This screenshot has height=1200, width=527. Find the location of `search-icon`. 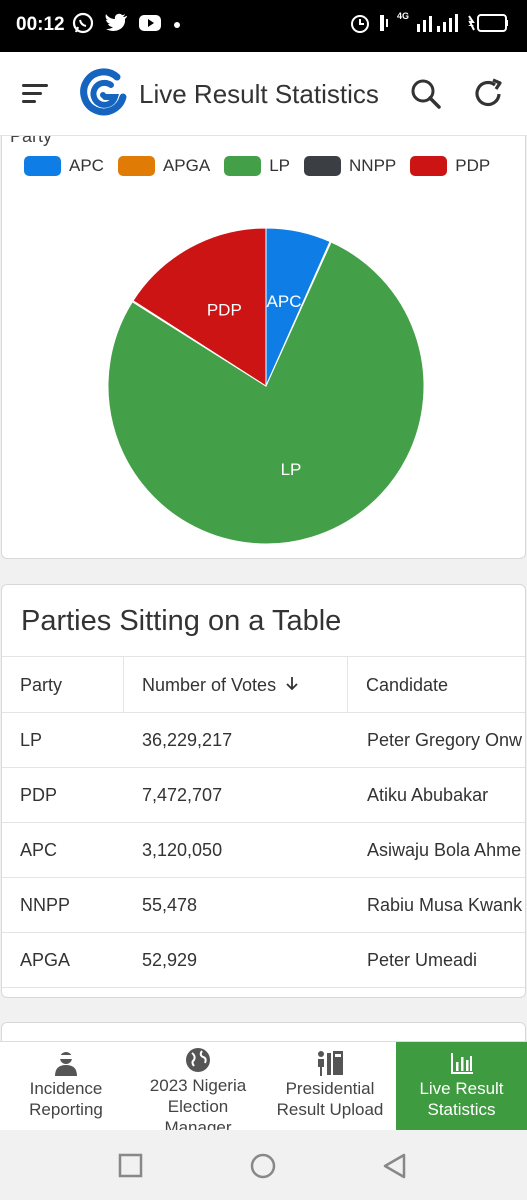

search-icon is located at coordinates (426, 94).